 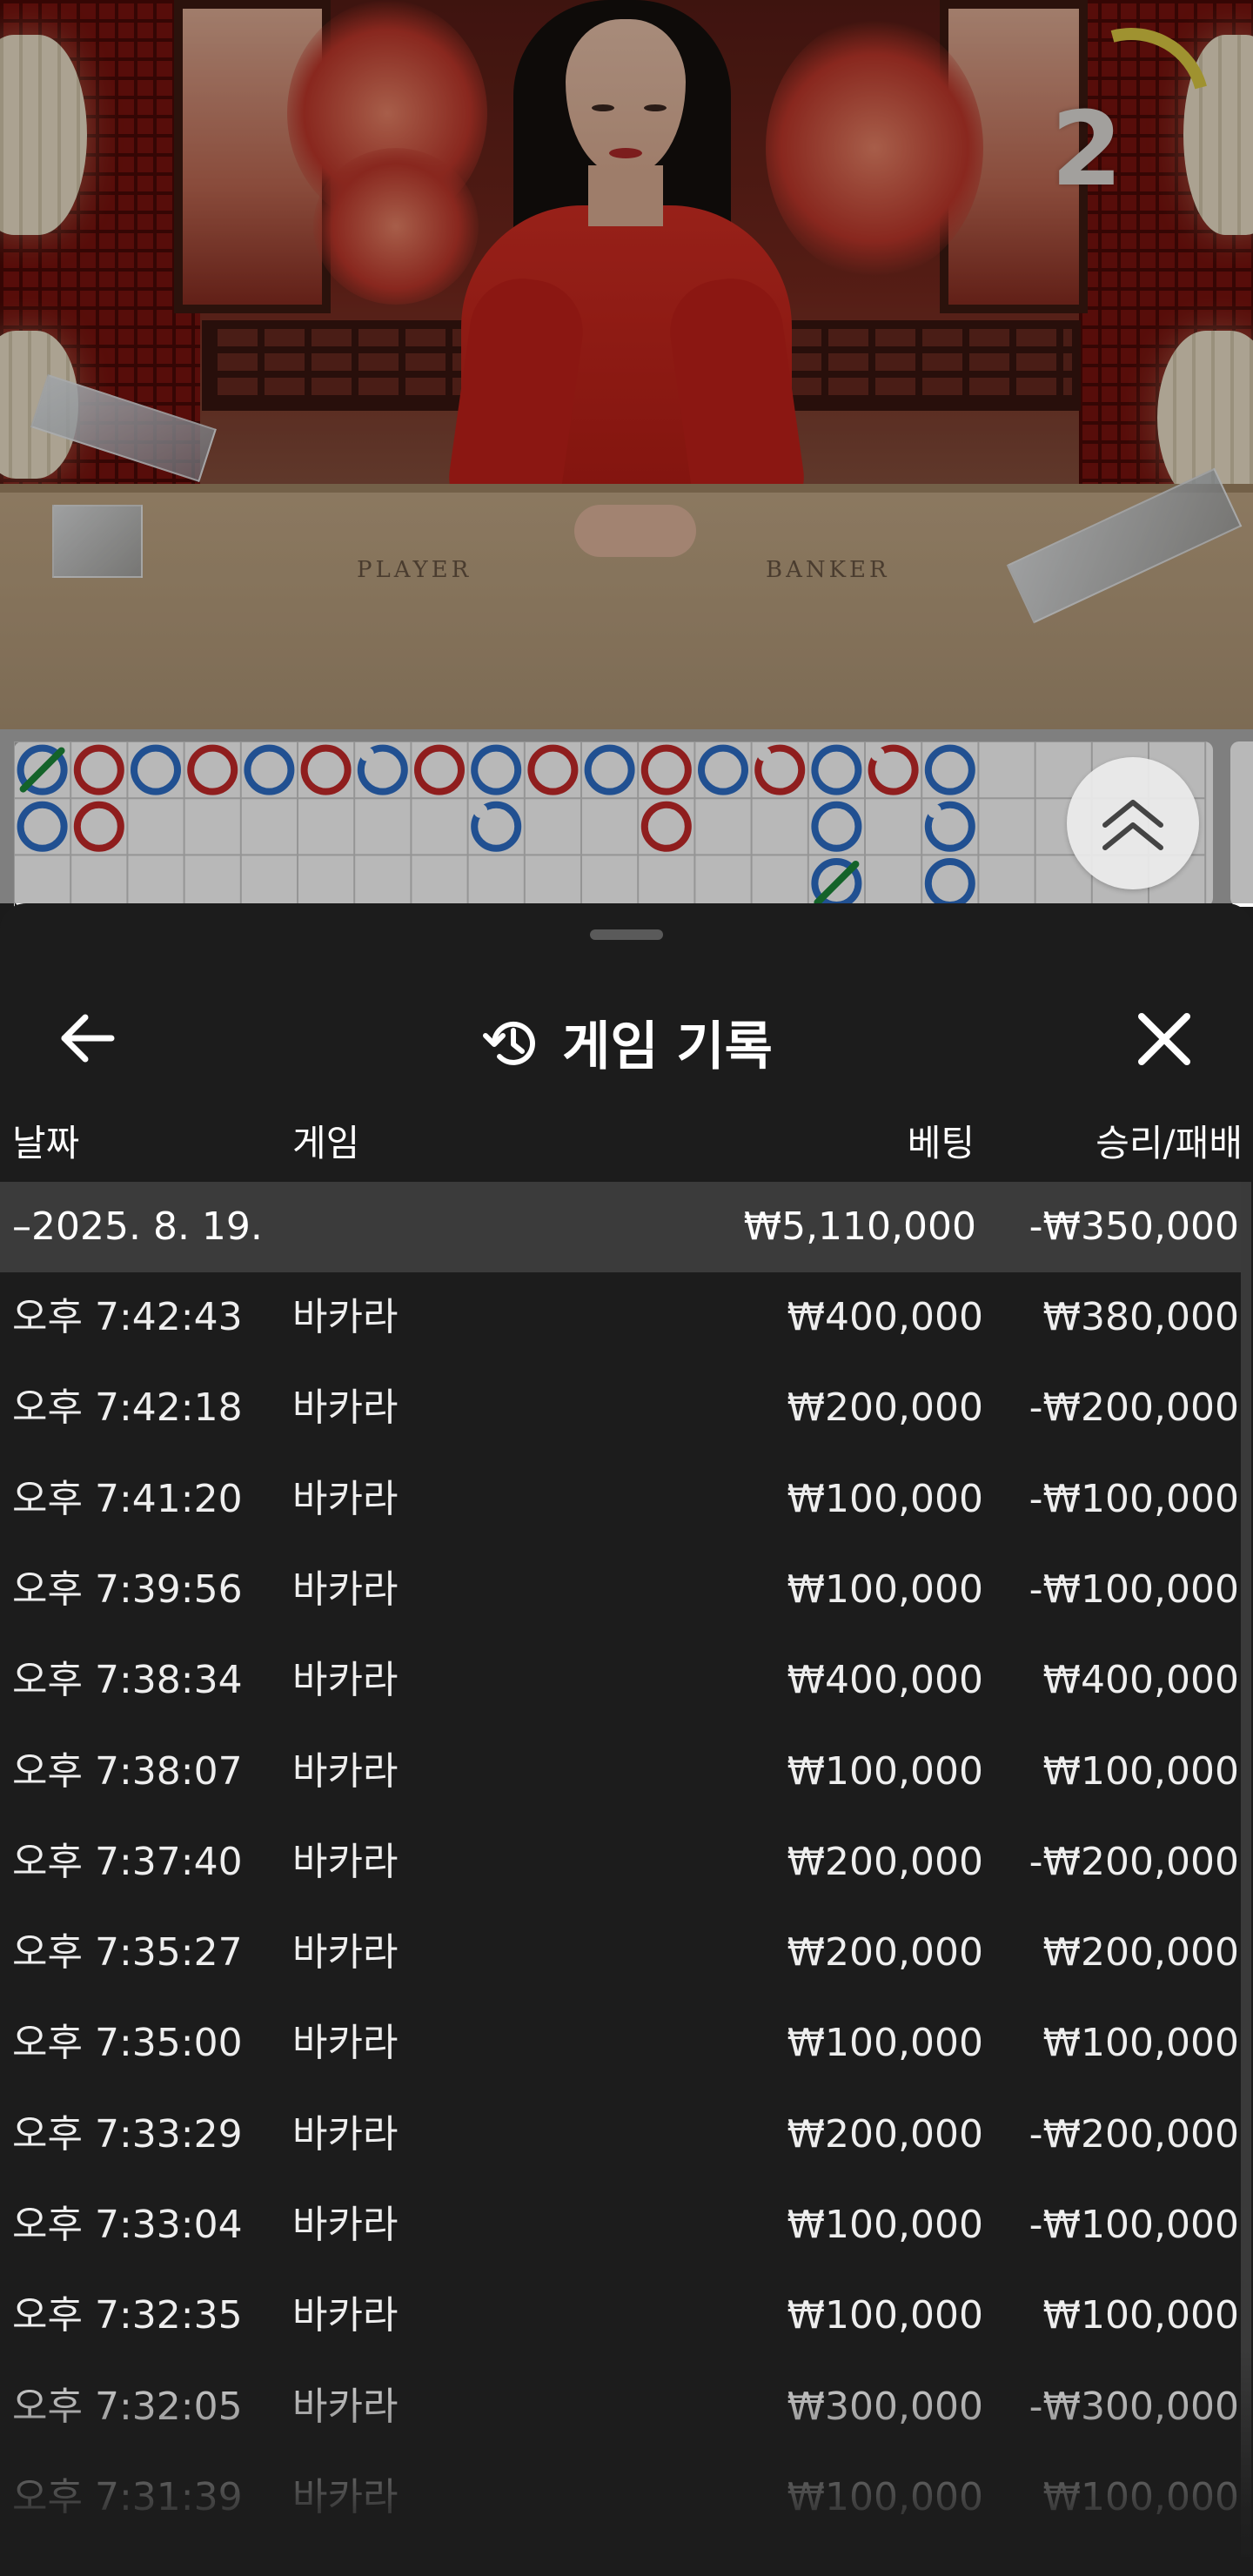 I want to click on history-row: 오후 7:35:27 바카라 ₩200,000 ₩200,000, so click(x=626, y=1953).